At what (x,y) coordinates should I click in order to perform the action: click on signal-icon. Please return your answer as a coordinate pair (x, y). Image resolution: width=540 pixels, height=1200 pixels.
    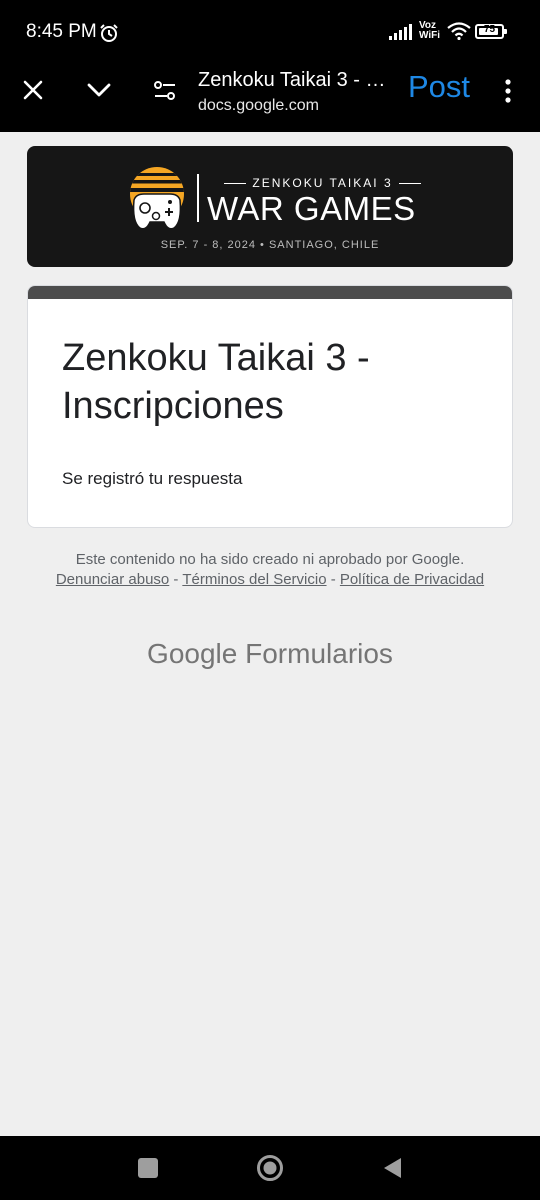
    Looking at the image, I should click on (400, 32).